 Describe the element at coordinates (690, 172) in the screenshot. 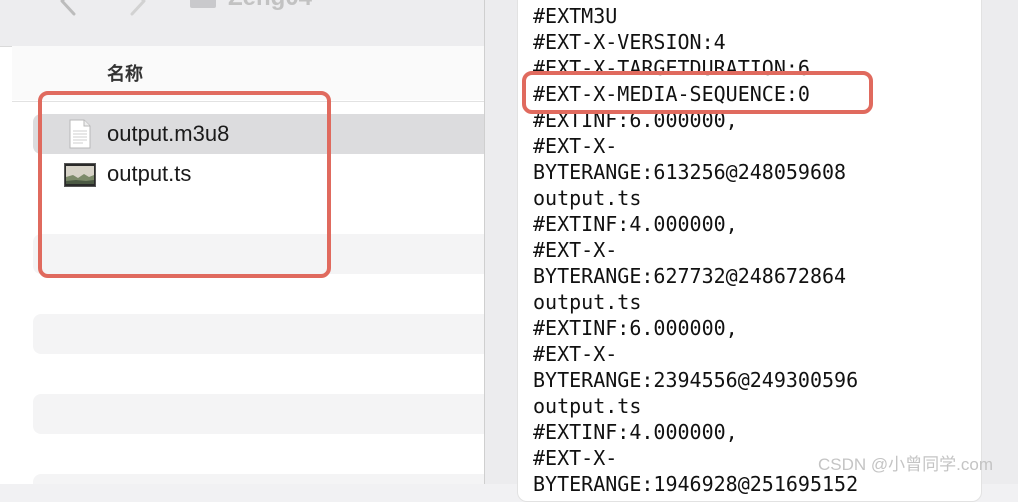

I see `code-line: BYTERANGE:613256@248059608` at that location.